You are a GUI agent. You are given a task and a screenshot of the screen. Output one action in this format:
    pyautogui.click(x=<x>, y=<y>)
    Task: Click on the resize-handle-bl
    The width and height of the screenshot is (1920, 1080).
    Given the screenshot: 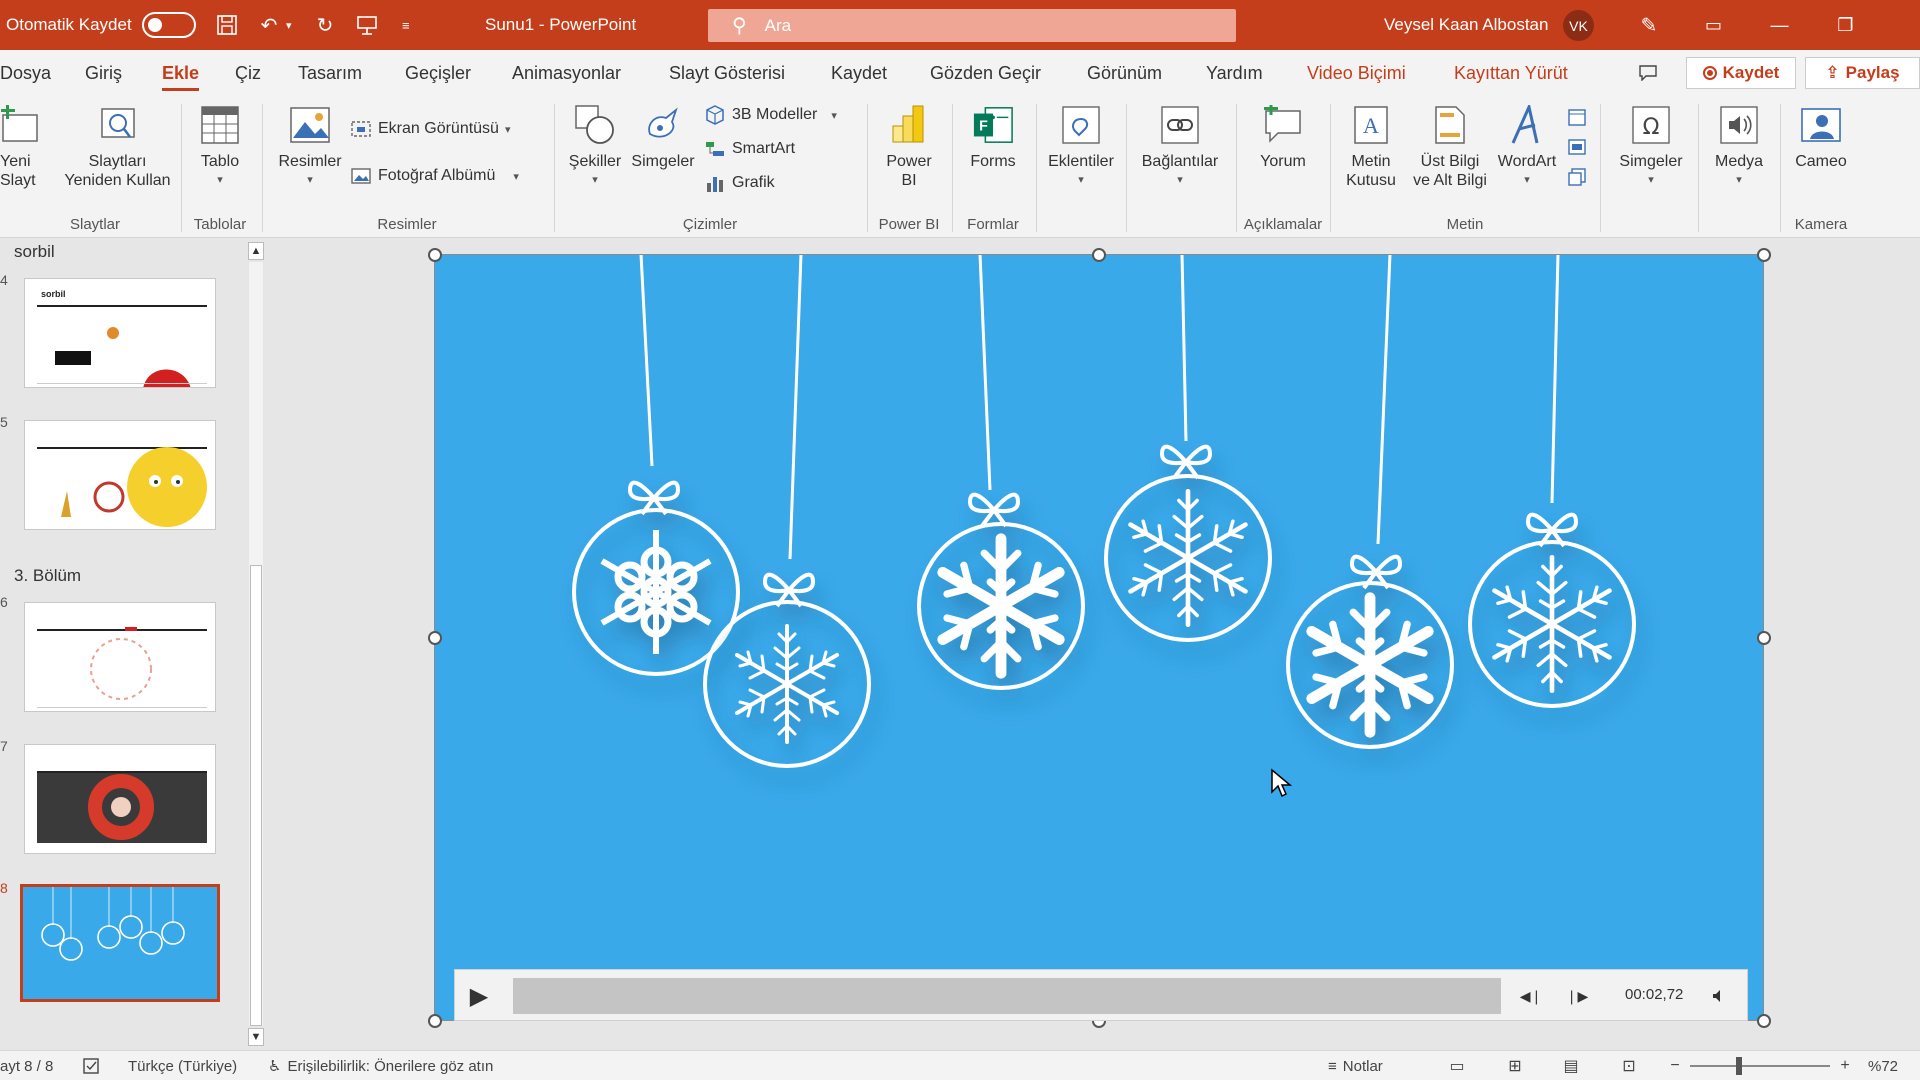 What is the action you would take?
    pyautogui.click(x=435, y=1021)
    